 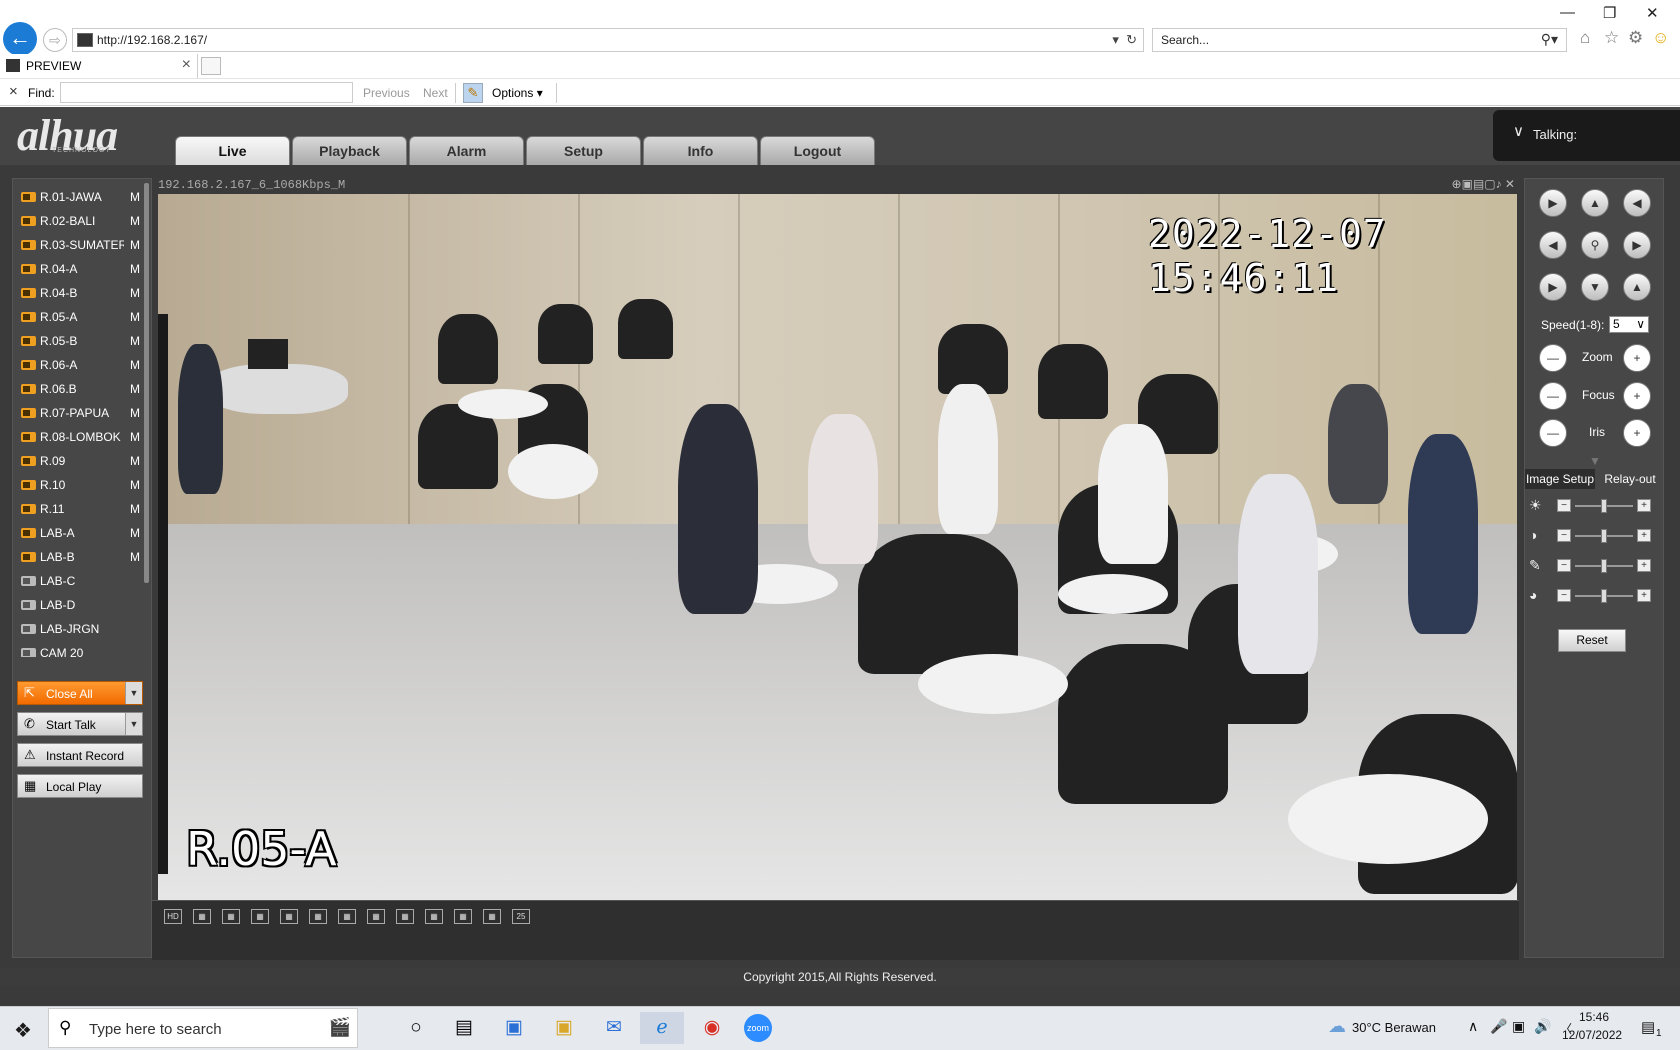 I want to click on camera-list-item: R.06-A M, so click(x=81, y=365).